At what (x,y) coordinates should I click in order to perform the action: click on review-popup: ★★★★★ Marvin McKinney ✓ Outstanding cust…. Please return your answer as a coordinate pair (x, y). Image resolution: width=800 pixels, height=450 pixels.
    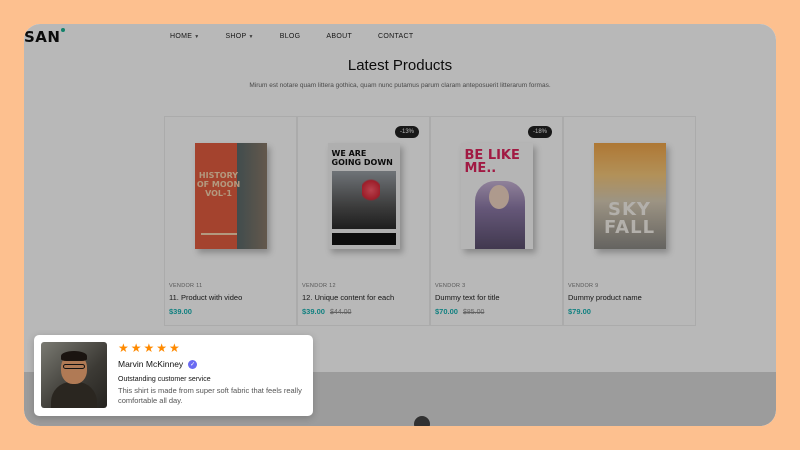
    Looking at the image, I should click on (173, 375).